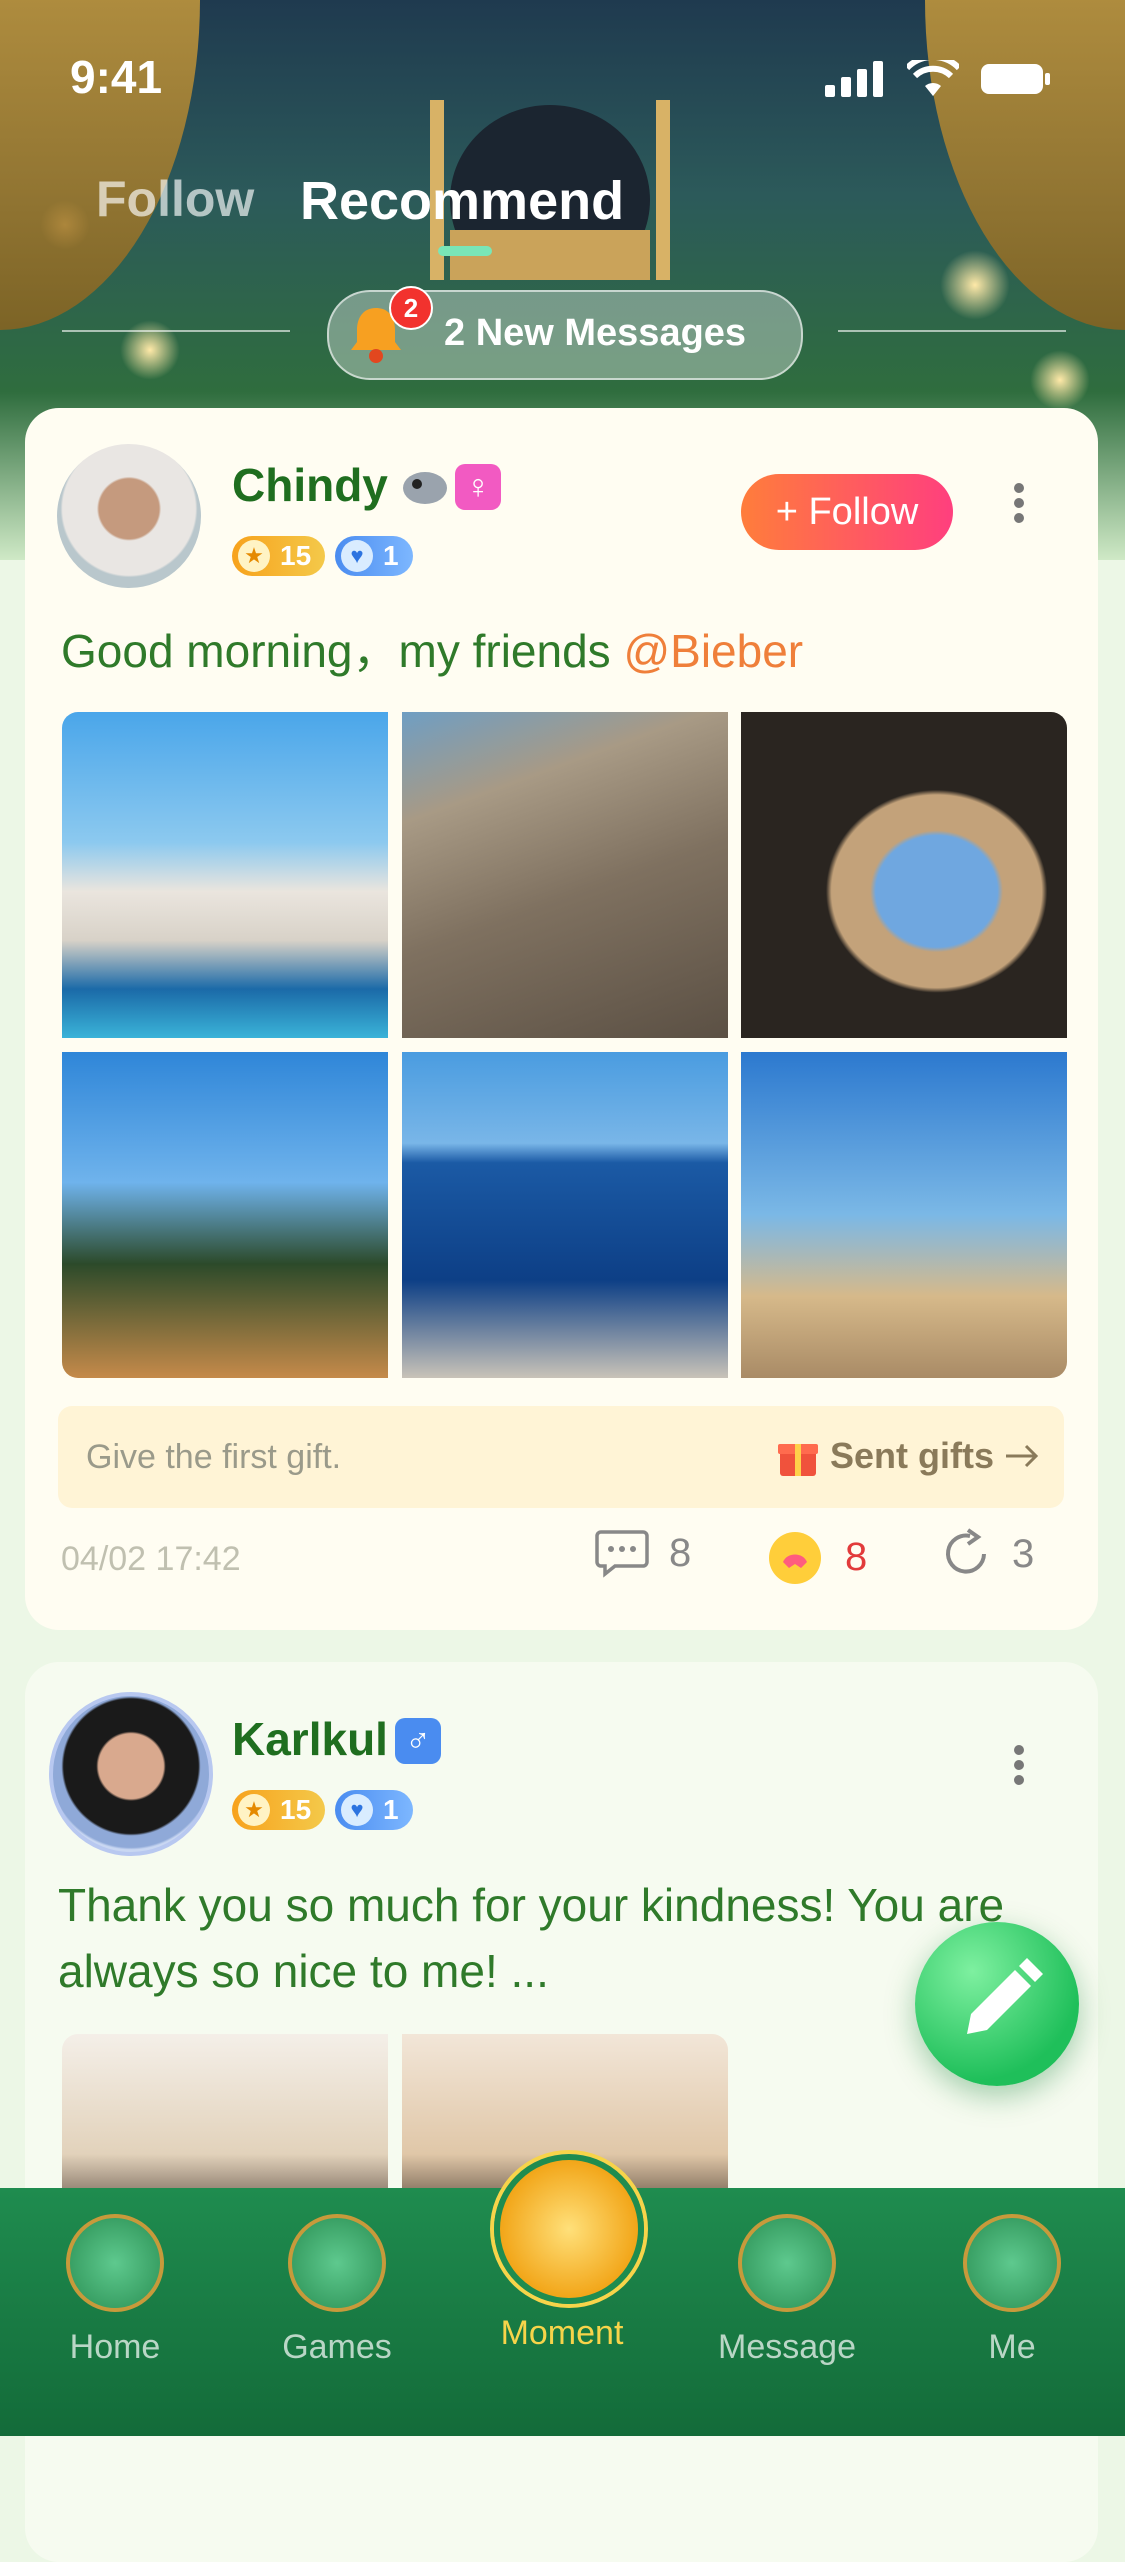 Image resolution: width=1125 pixels, height=2562 pixels. Describe the element at coordinates (432, 651) in the screenshot. I see `post-text: Good morning，my friends @Bieber` at that location.